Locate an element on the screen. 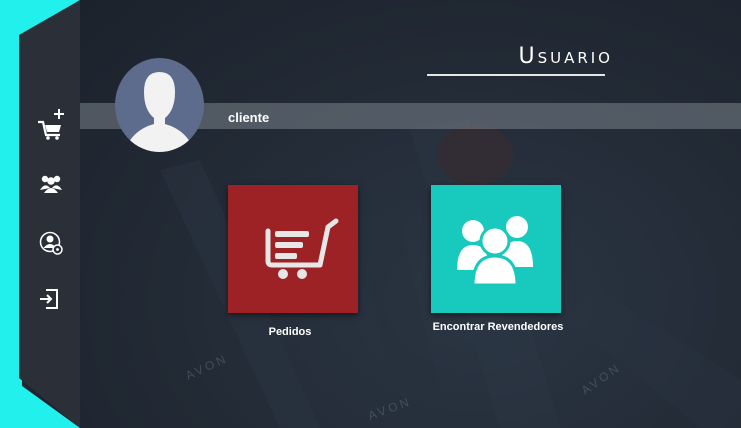 Image resolution: width=741 pixels, height=428 pixels. user-settings-icon is located at coordinates (51, 243).